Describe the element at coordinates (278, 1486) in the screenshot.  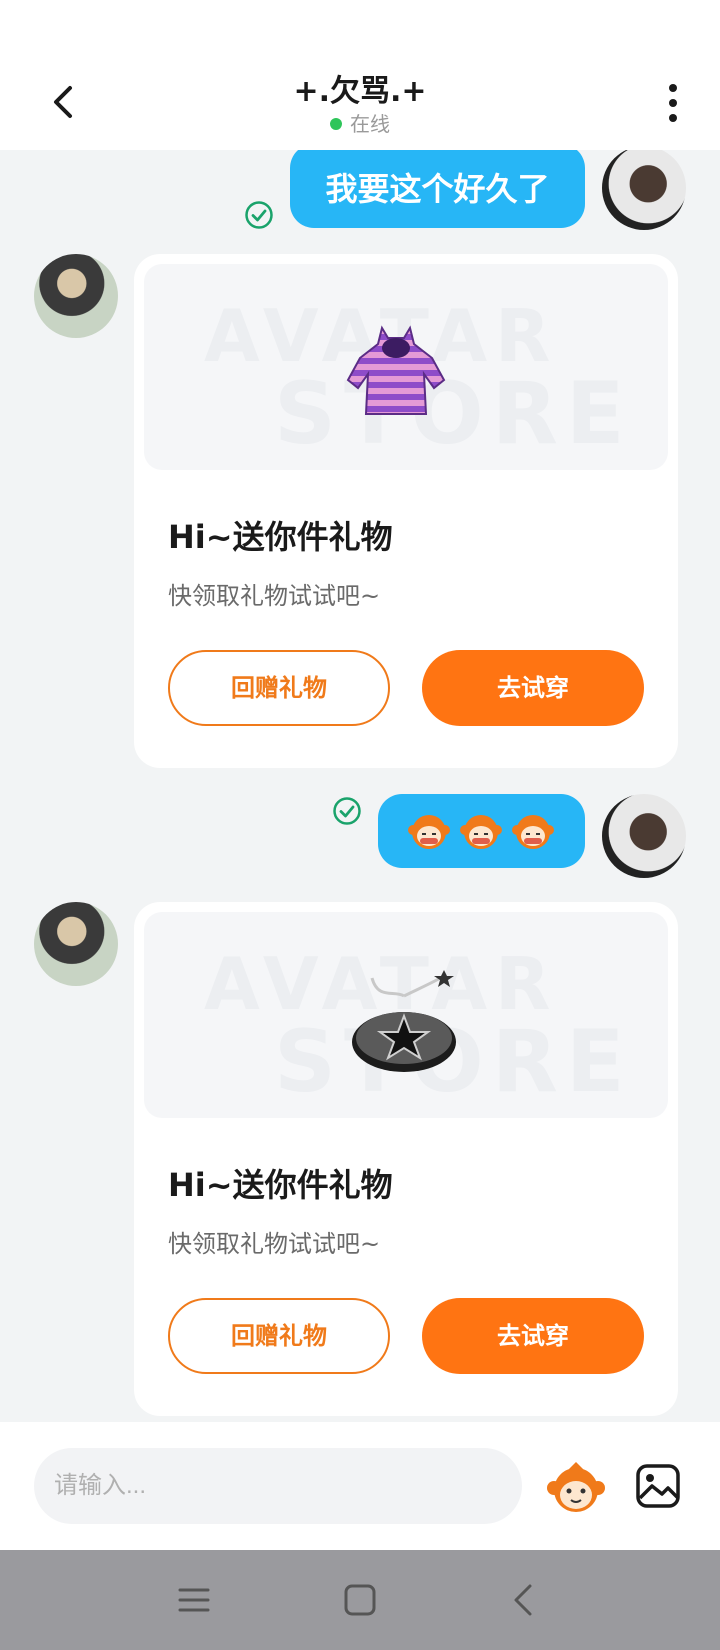
I see `message-input` at that location.